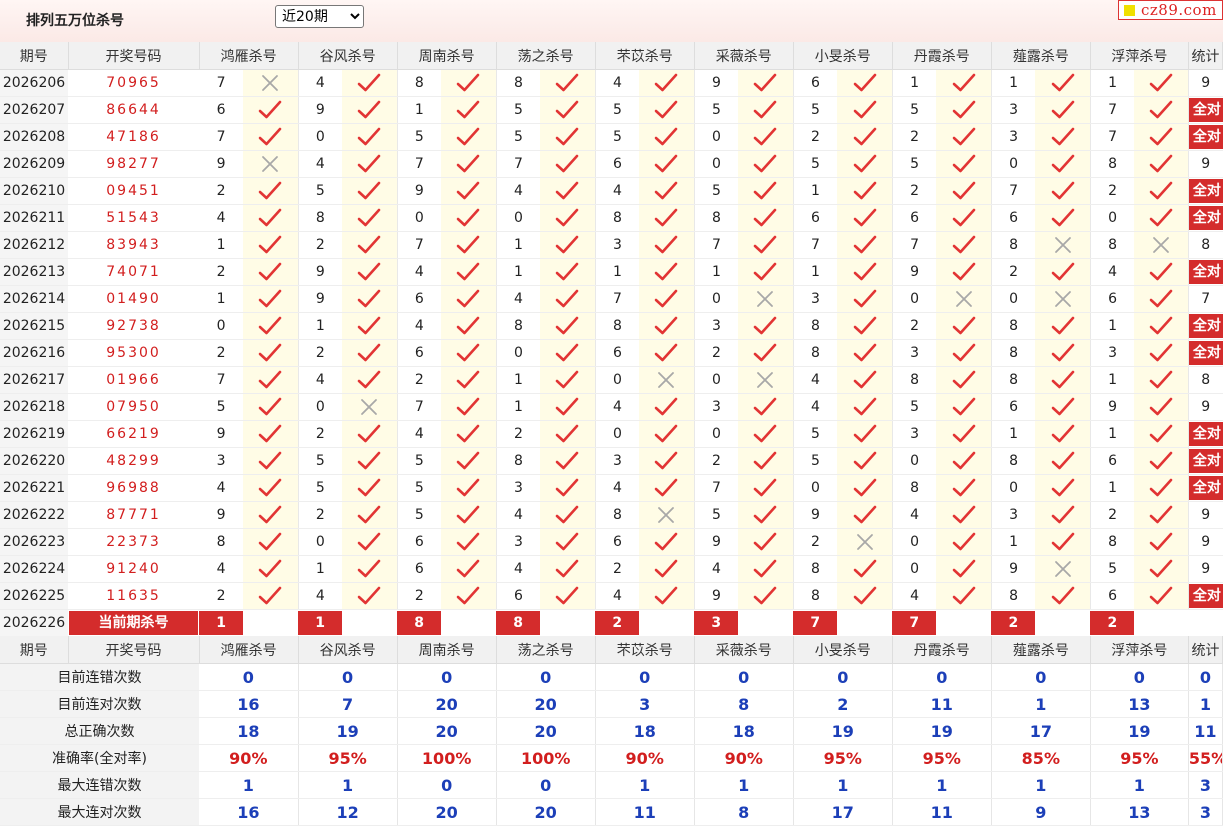 This screenshot has height=827, width=1223. I want to click on stats-value: 0, so click(744, 677).